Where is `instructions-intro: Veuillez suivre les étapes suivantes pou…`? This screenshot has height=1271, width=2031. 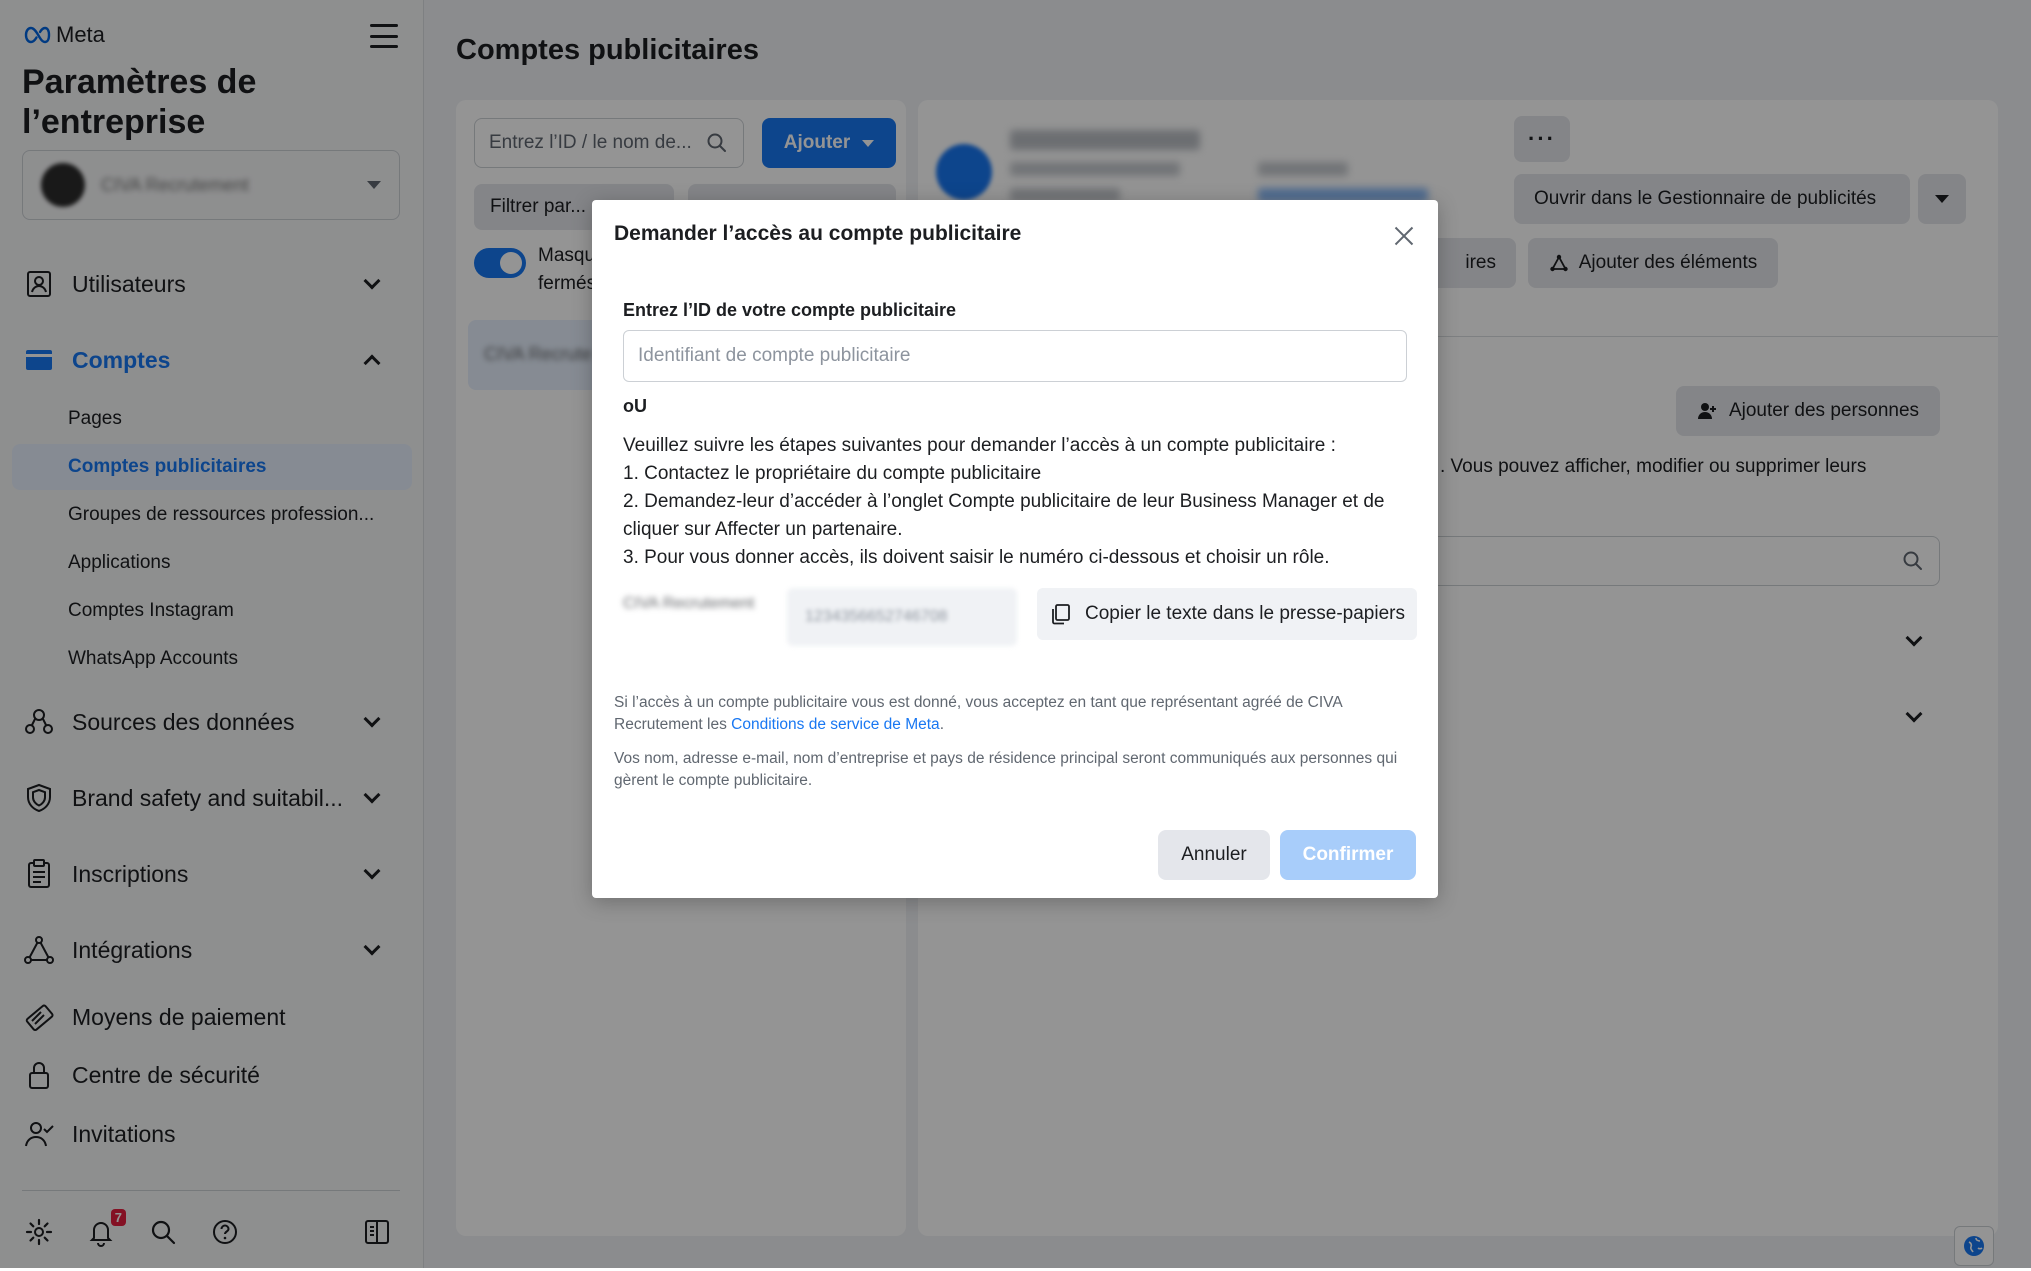
instructions-intro: Veuillez suivre les étapes suivantes pou… is located at coordinates (979, 445).